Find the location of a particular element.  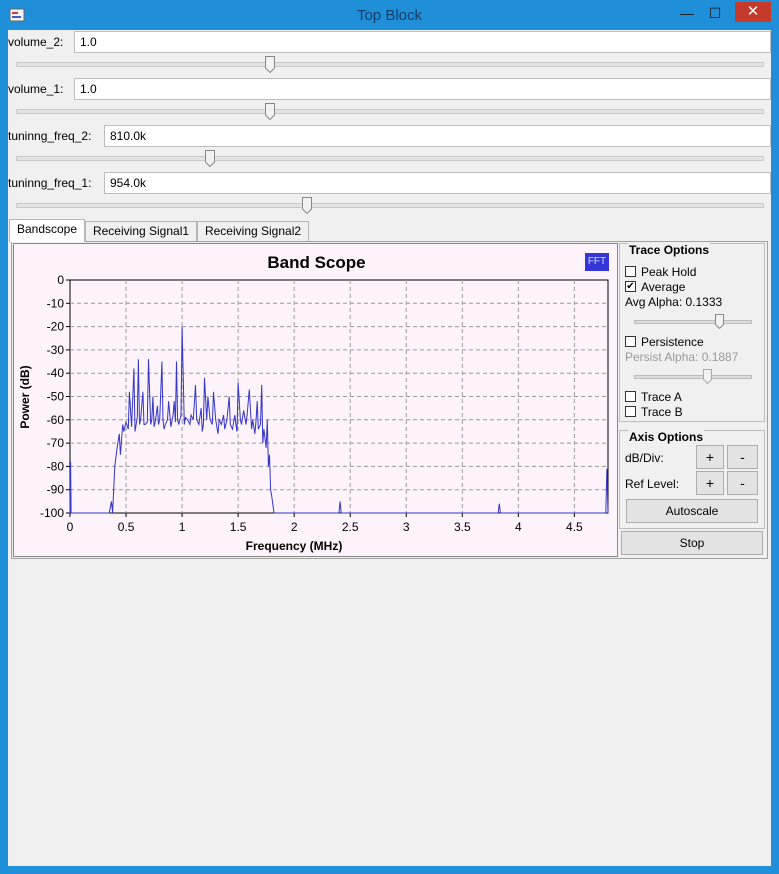

y-tick-label: -60 is located at coordinates (56, 420).